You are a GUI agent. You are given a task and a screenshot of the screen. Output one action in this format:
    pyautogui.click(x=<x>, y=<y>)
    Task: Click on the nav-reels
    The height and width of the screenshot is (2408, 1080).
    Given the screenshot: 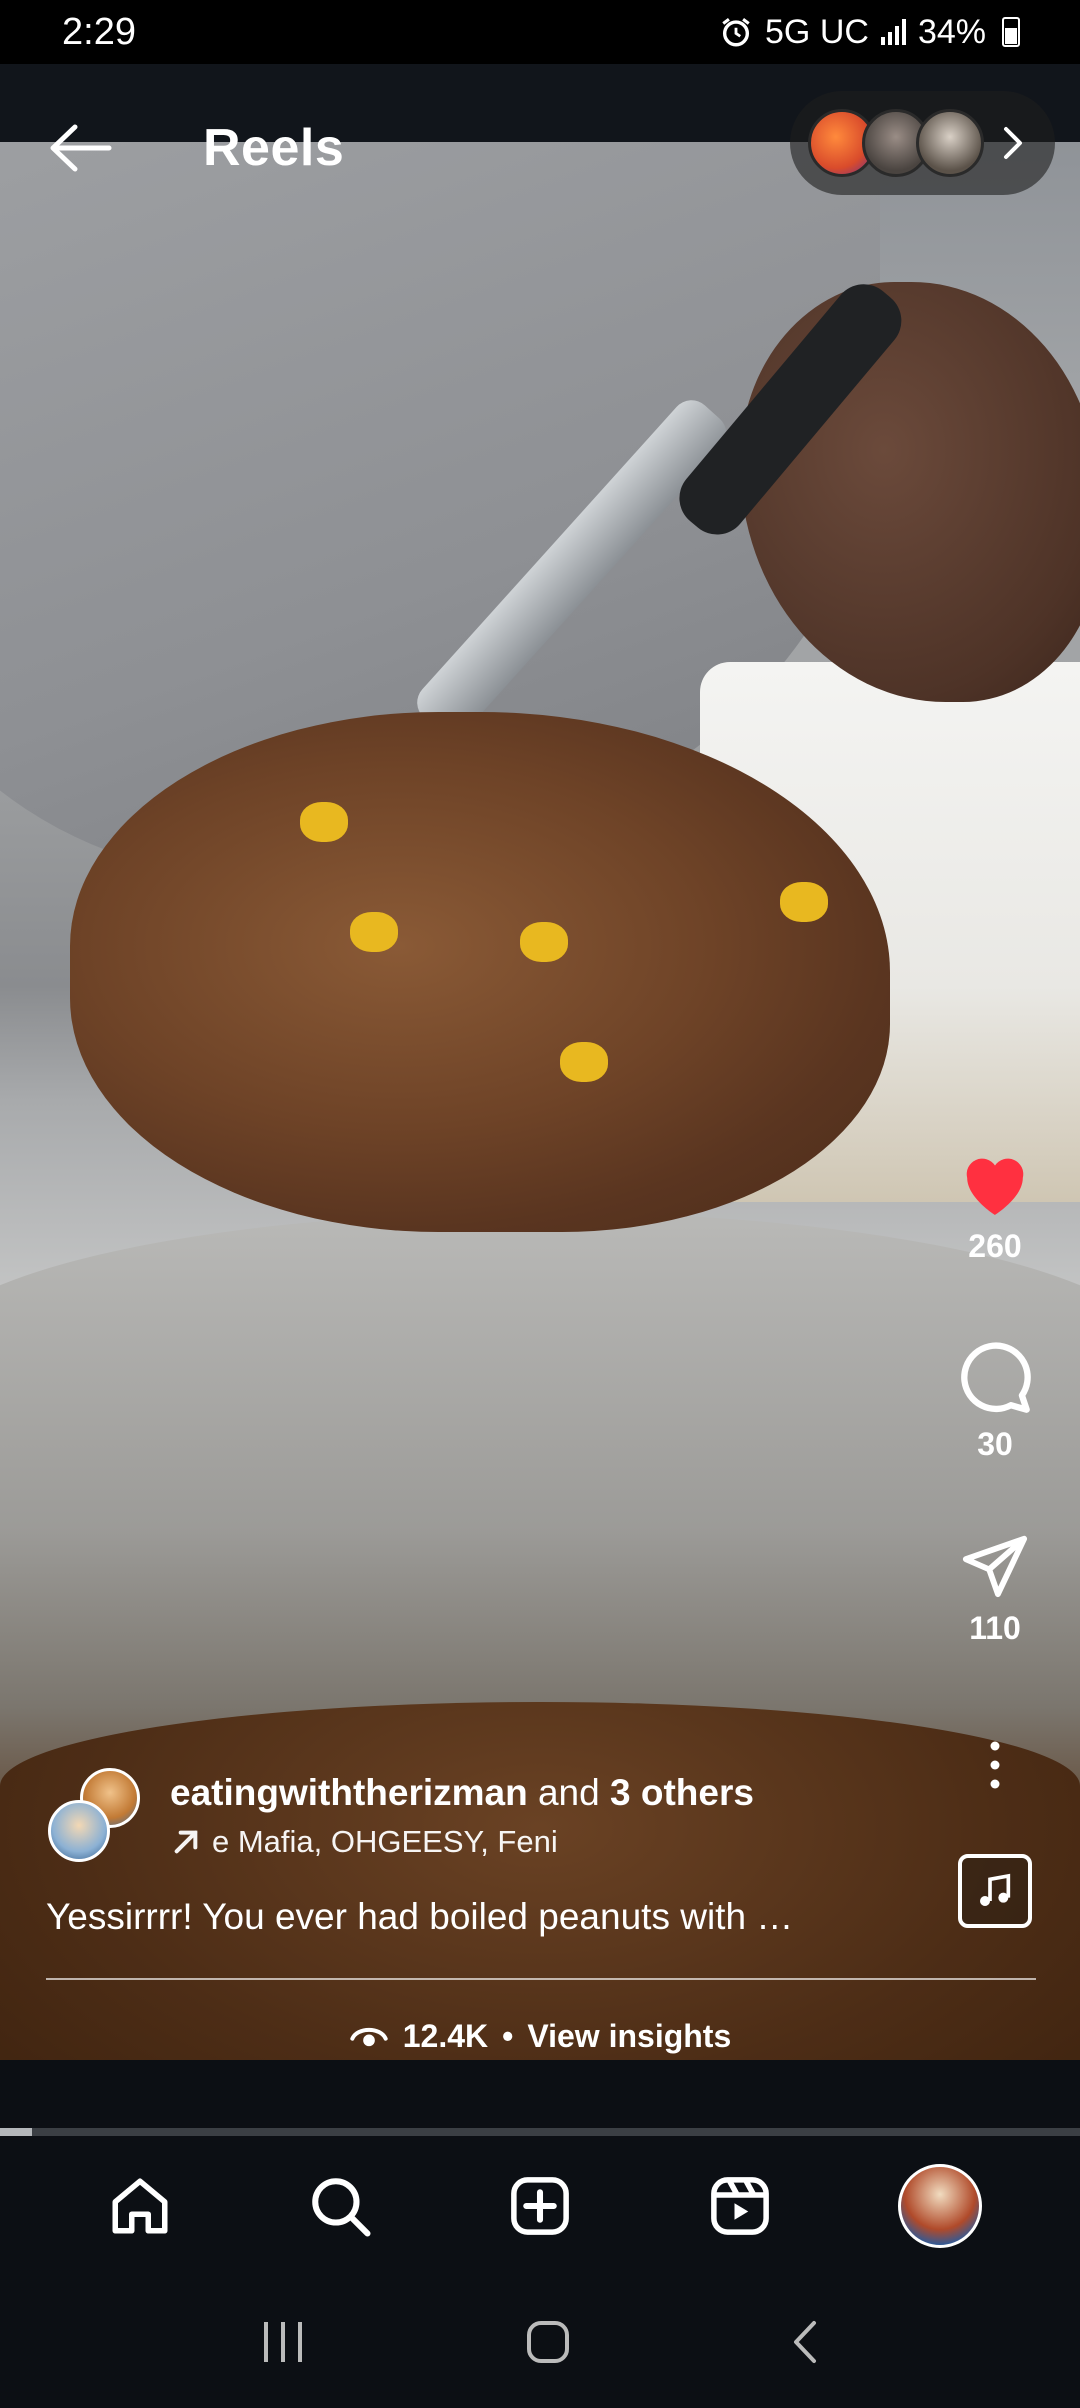 What is the action you would take?
    pyautogui.click(x=740, y=2206)
    